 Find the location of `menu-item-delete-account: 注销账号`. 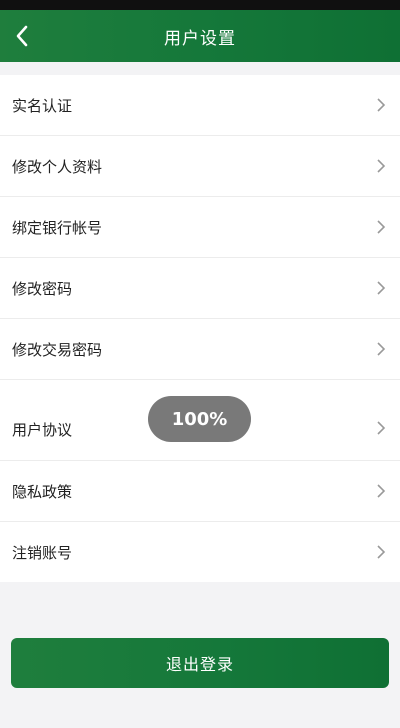

menu-item-delete-account: 注销账号 is located at coordinates (200, 552).